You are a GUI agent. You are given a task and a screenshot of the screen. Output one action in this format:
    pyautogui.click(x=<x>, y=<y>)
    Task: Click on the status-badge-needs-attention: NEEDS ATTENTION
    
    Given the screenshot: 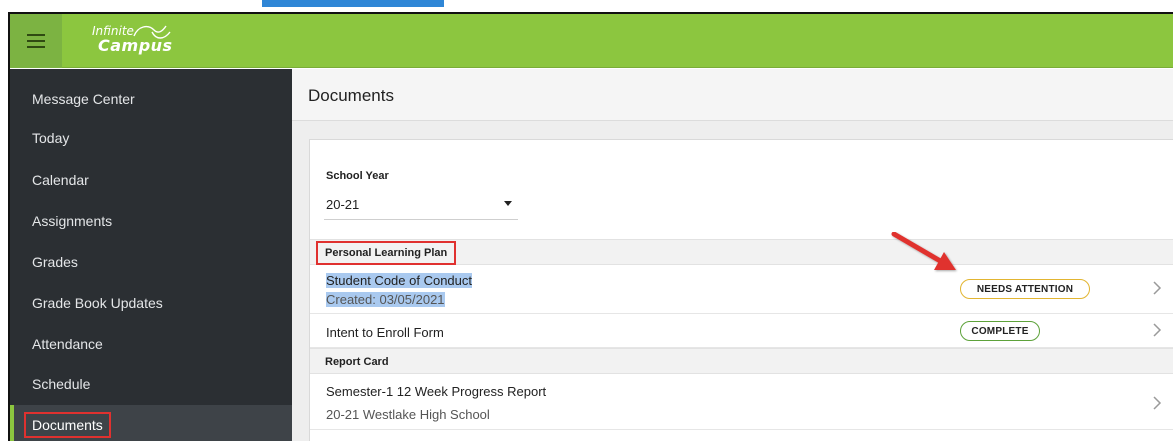 What is the action you would take?
    pyautogui.click(x=1025, y=289)
    